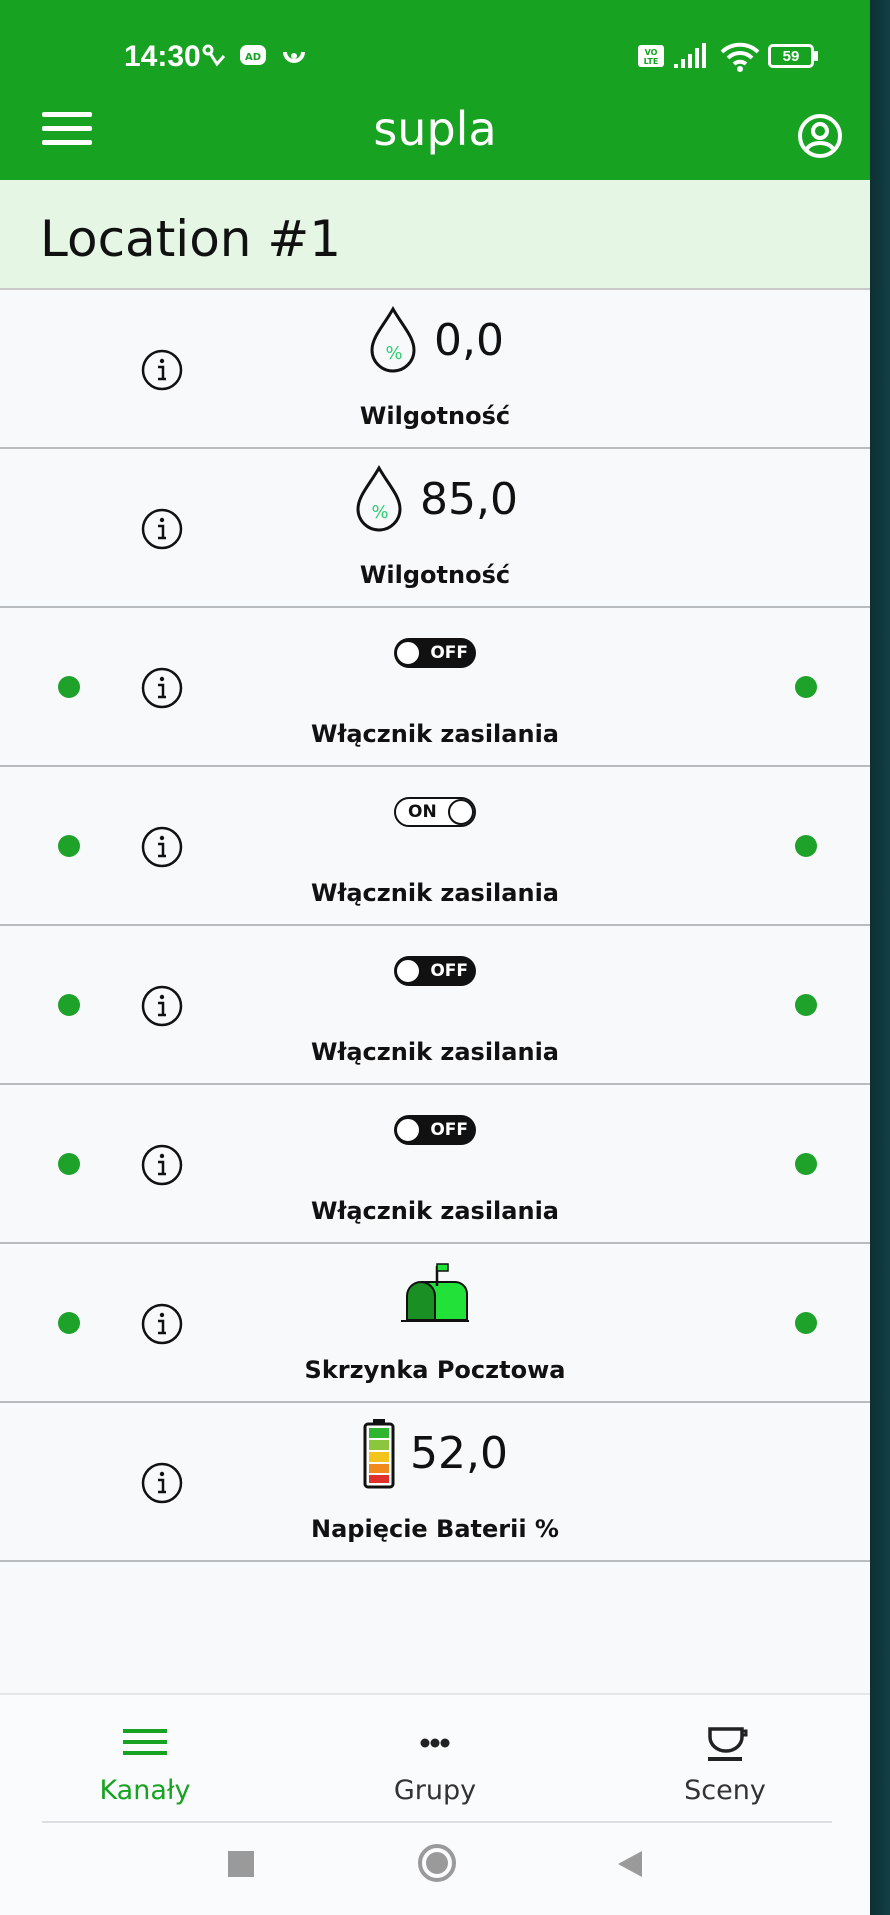 Image resolution: width=890 pixels, height=1915 pixels. What do you see at coordinates (437, 1863) in the screenshot?
I see `home-icon` at bounding box center [437, 1863].